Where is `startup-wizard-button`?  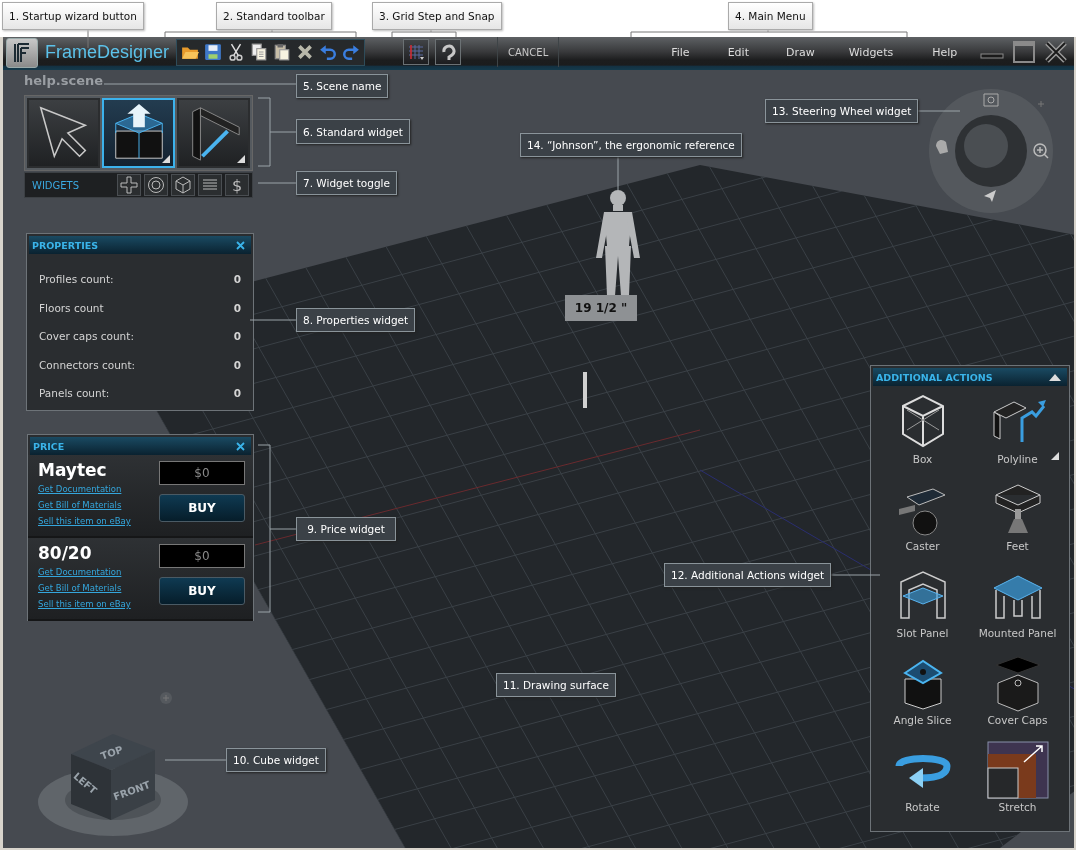
startup-wizard-button is located at coordinates (22, 53).